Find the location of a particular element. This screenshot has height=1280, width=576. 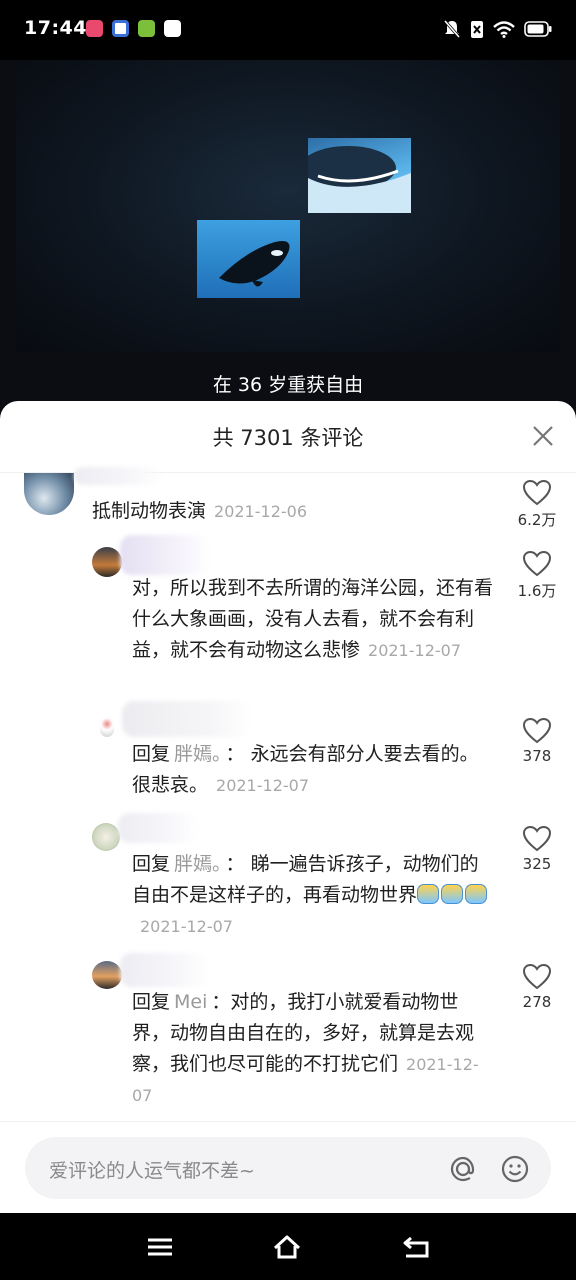

like-count: 278 is located at coordinates (537, 1002).